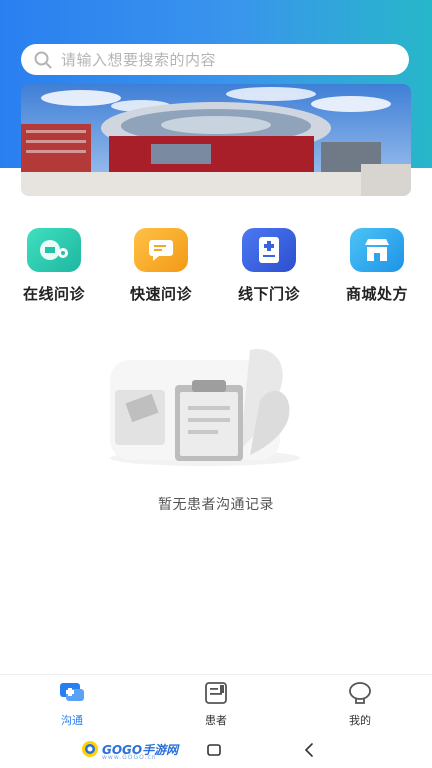 The width and height of the screenshot is (432, 768). I want to click on tab-me-label: 我的, so click(360, 720).